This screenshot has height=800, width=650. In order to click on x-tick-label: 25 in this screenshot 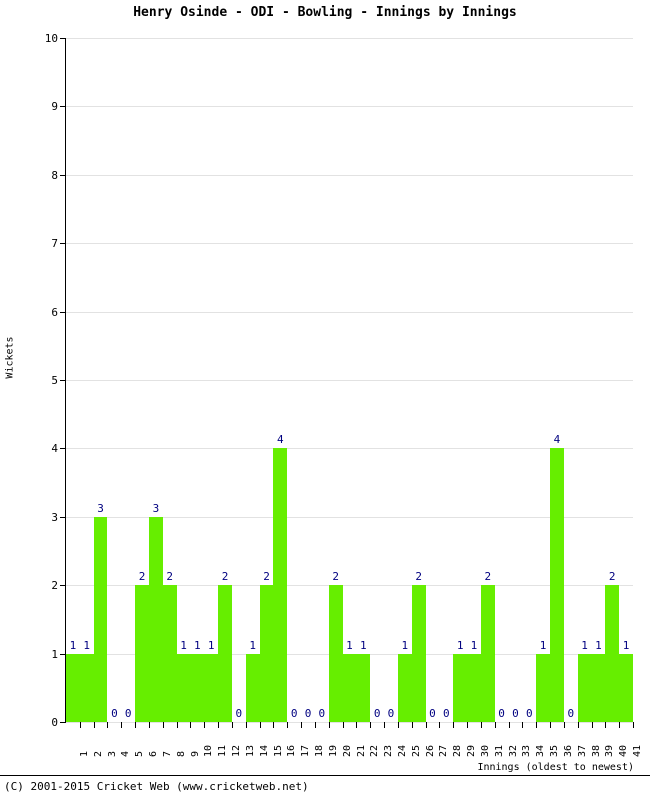, I will do `click(416, 750)`.